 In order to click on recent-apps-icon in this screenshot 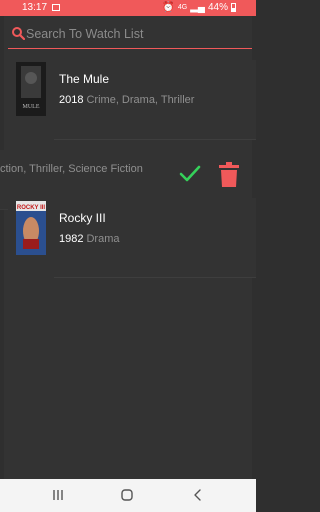, I will do `click(58, 495)`.